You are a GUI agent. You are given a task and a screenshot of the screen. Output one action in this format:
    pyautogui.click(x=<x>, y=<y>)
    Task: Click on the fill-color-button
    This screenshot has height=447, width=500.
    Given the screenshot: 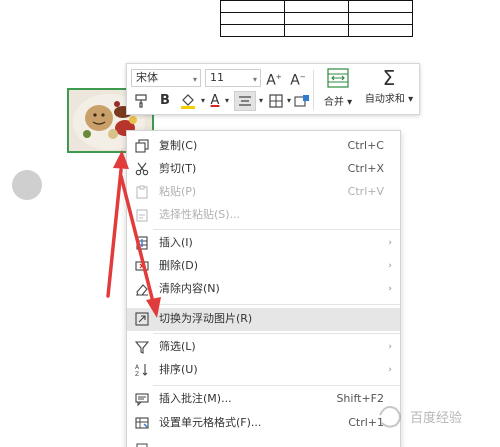 What is the action you would take?
    pyautogui.click(x=188, y=101)
    